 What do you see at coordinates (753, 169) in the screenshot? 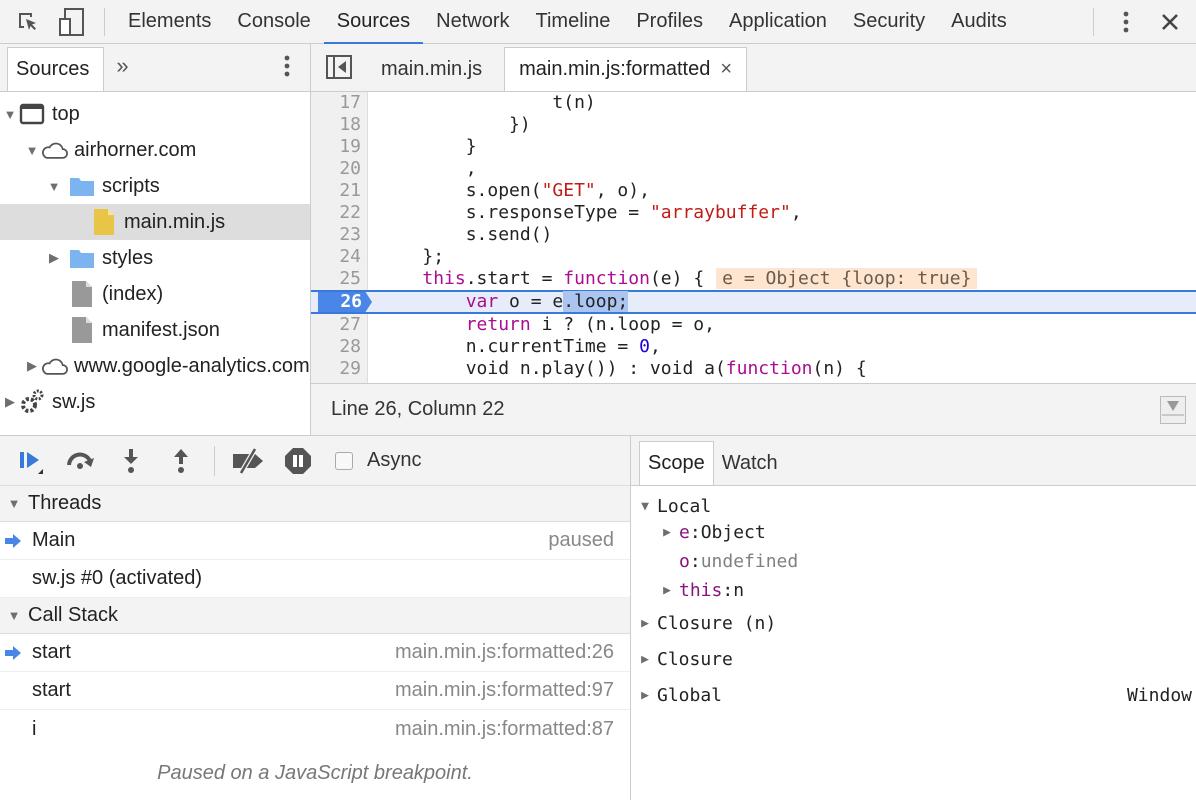
I see `code-line: 20 ,` at bounding box center [753, 169].